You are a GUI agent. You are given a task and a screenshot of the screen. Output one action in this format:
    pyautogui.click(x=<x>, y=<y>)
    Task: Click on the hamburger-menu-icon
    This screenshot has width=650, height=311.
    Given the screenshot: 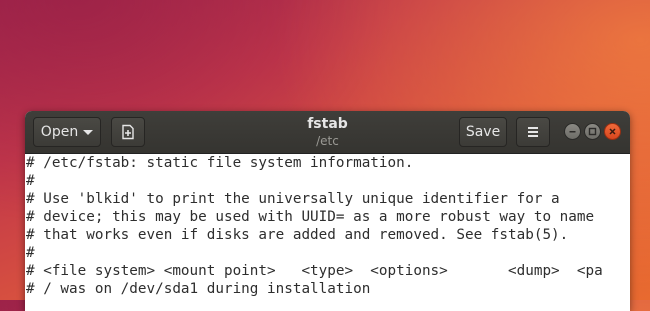 What is the action you would take?
    pyautogui.click(x=533, y=132)
    